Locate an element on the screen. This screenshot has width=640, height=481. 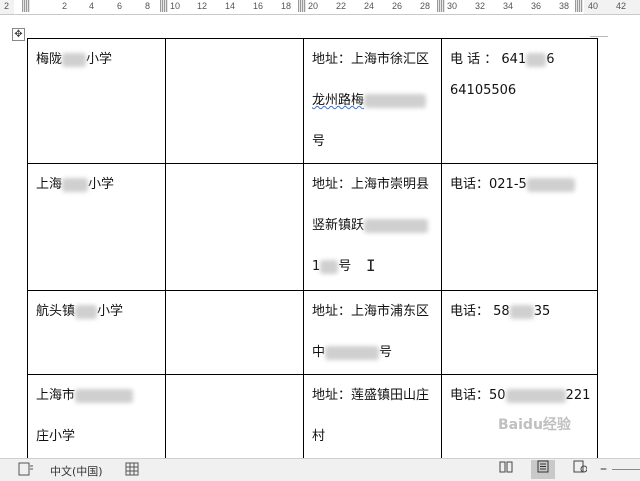
text: 1 is located at coordinates (316, 266).